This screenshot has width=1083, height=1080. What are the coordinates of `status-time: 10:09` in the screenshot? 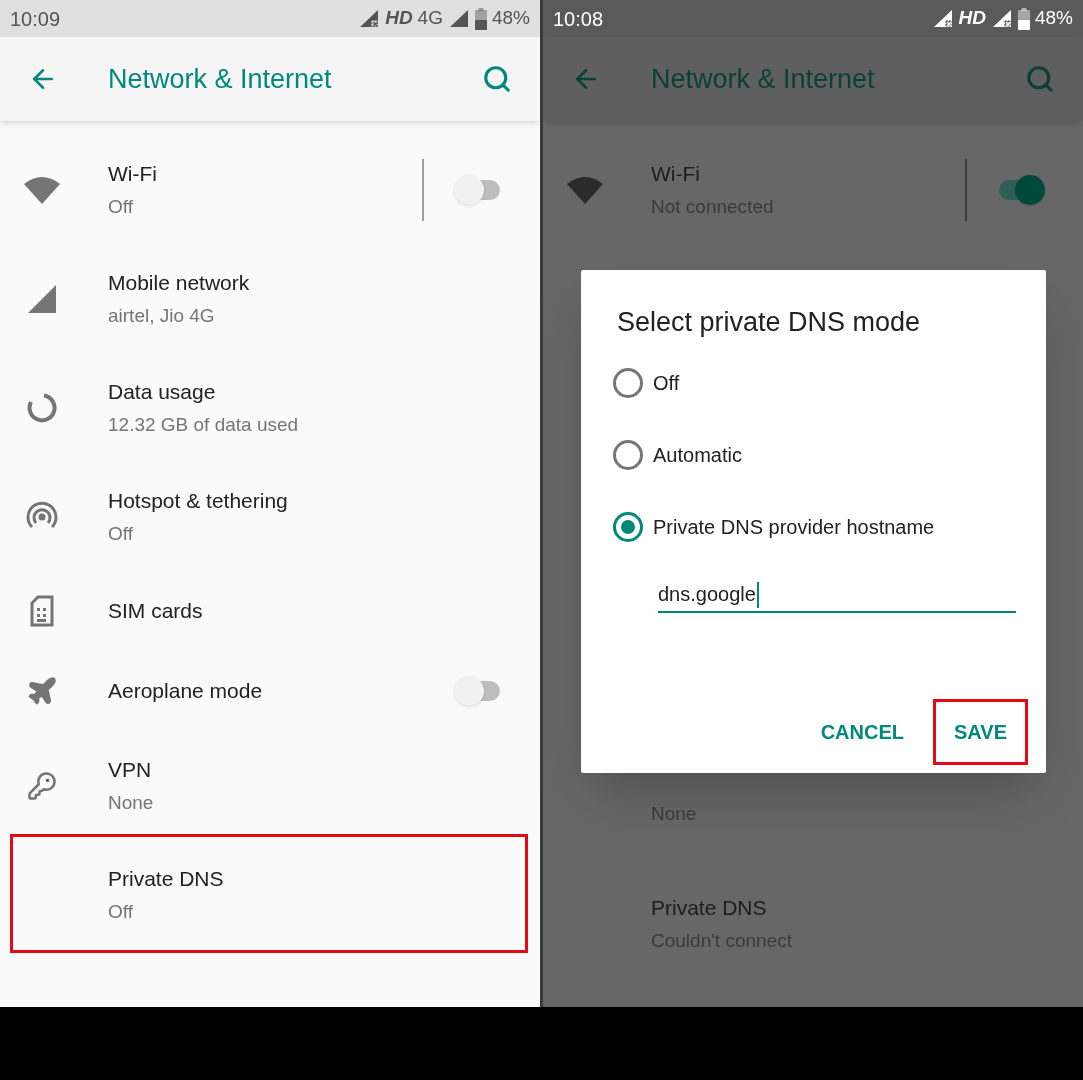 It's located at (35, 19).